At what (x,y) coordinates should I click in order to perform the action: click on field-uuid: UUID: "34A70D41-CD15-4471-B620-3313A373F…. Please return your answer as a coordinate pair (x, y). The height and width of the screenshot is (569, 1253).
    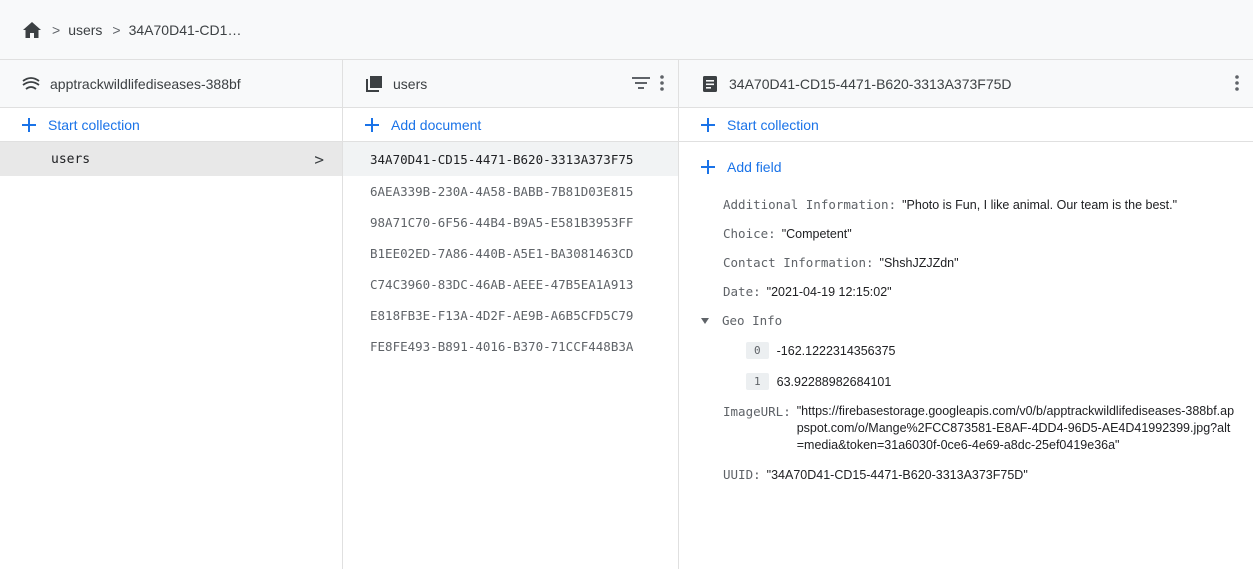
    Looking at the image, I should click on (966, 474).